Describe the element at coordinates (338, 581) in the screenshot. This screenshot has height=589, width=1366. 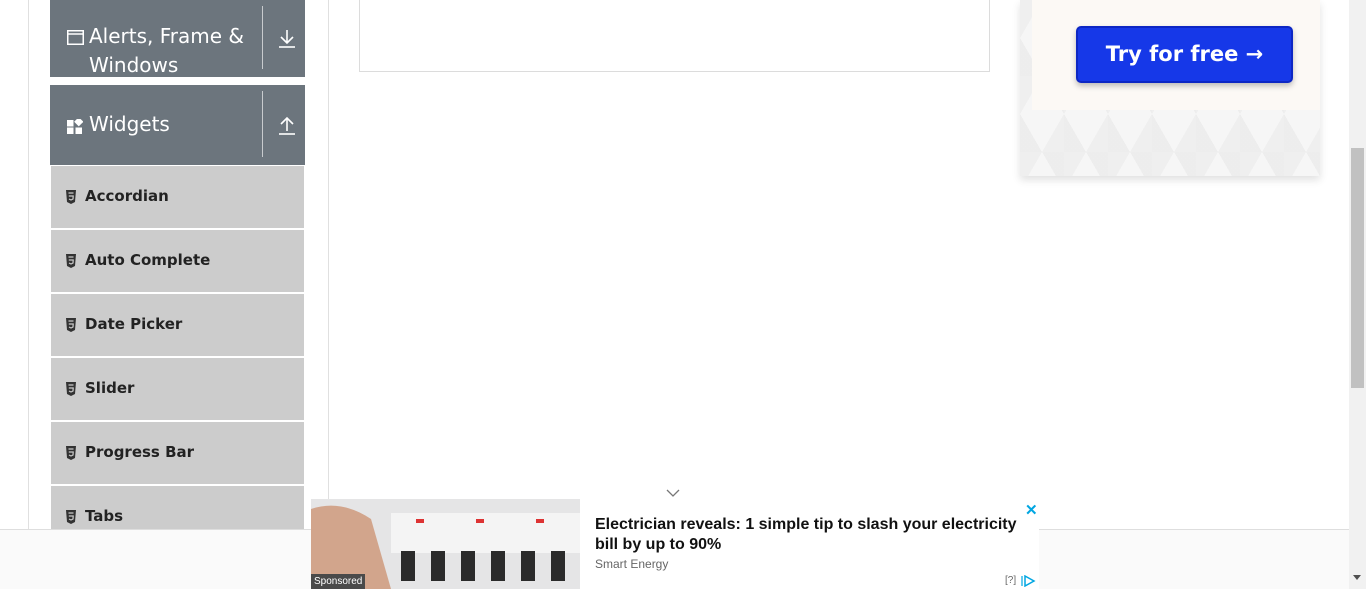
I see `sponsored-label: Sponsored` at that location.